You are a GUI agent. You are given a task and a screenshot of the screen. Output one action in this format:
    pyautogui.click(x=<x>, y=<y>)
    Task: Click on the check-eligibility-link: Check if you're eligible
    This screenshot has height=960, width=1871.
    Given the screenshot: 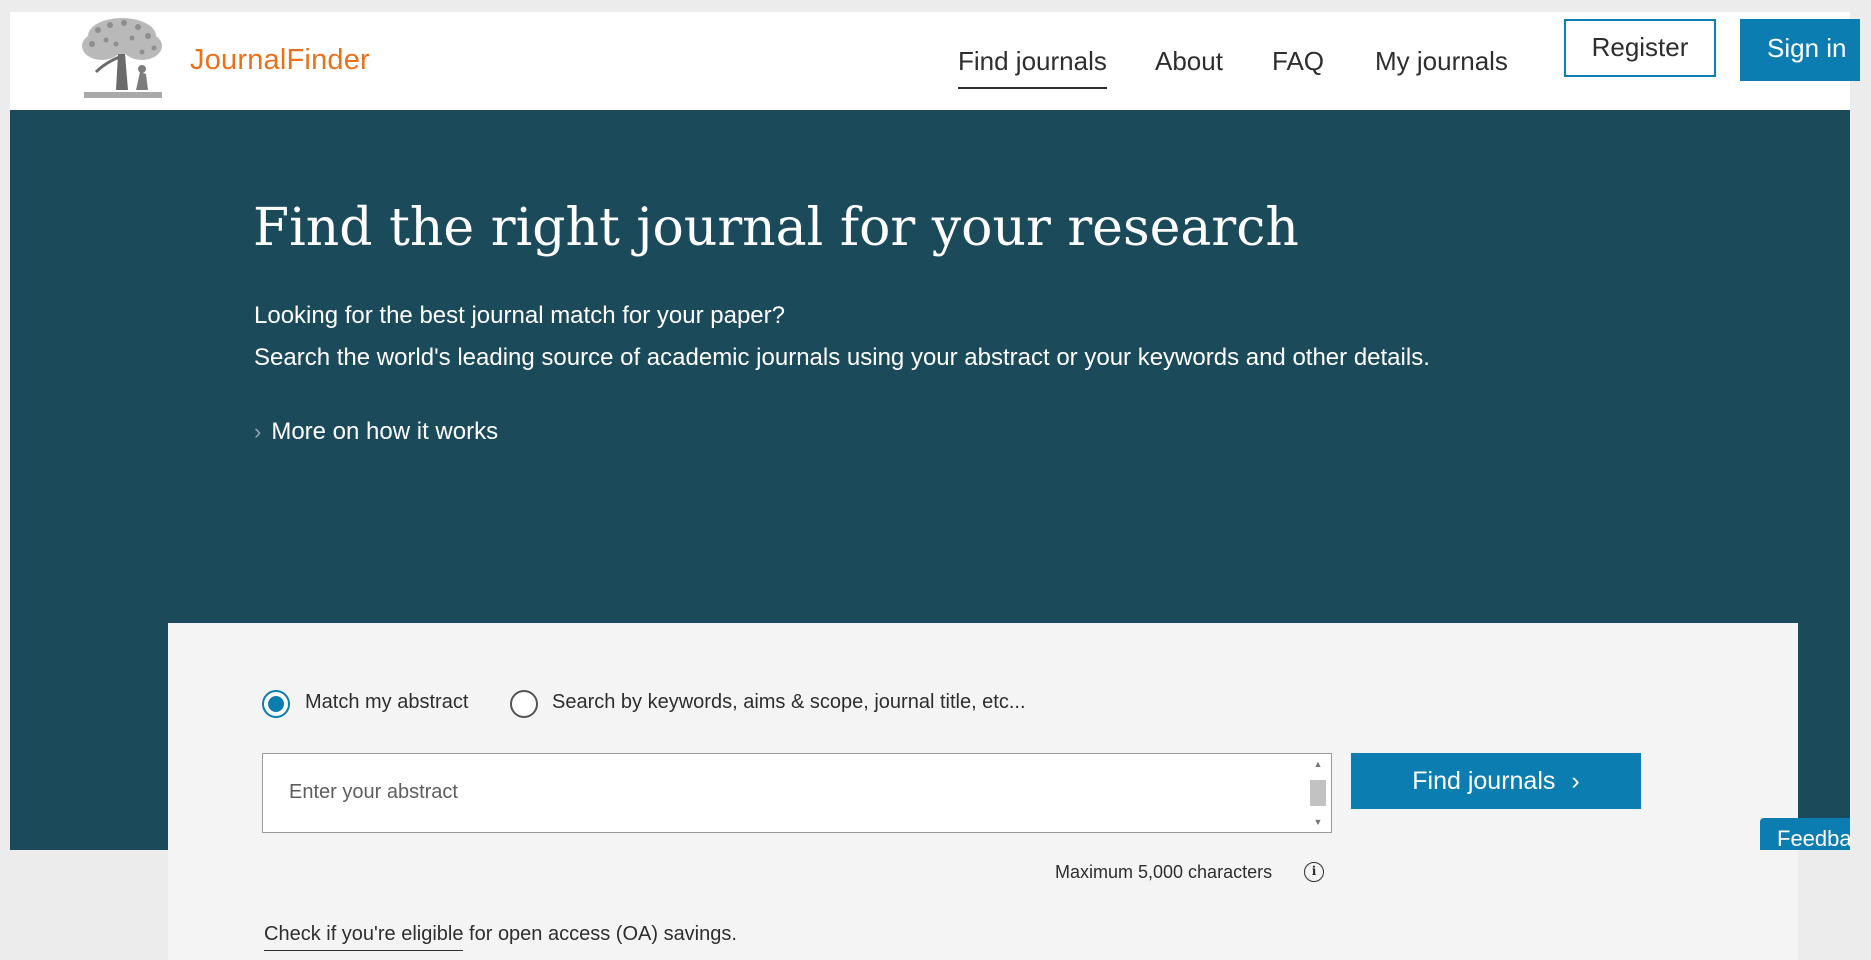 What is the action you would take?
    pyautogui.click(x=364, y=937)
    